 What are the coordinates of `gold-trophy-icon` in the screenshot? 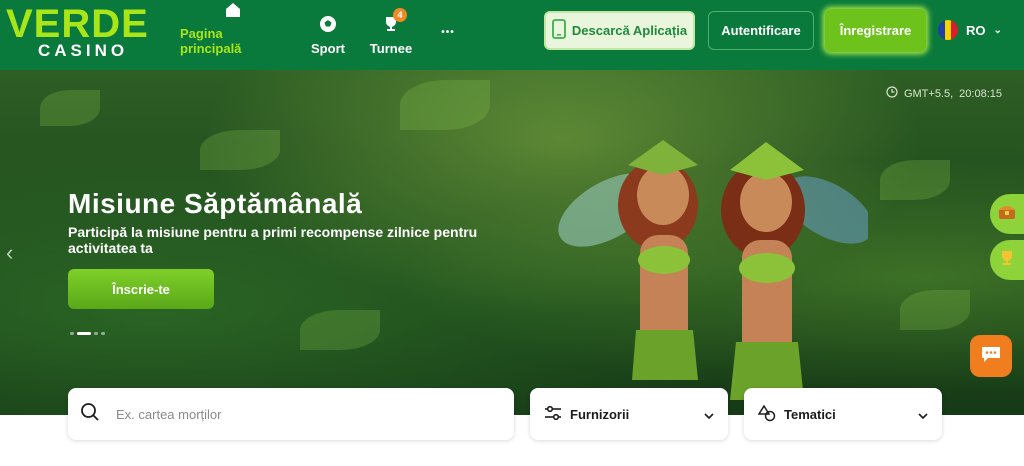 It's located at (1007, 260).